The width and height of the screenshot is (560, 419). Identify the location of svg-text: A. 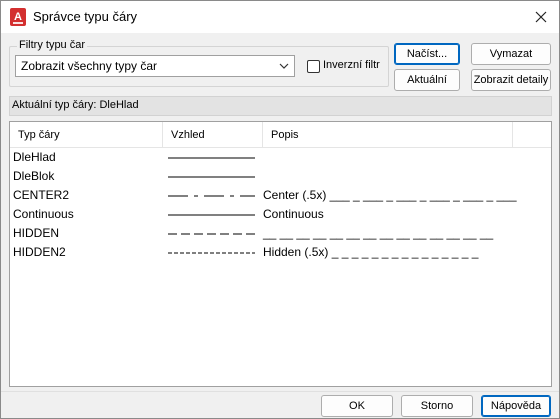
(18, 17).